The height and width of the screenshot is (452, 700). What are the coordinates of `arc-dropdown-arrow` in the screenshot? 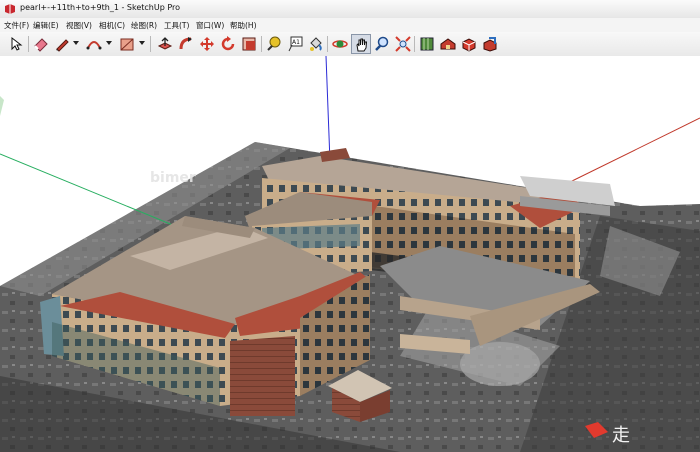 It's located at (109, 43).